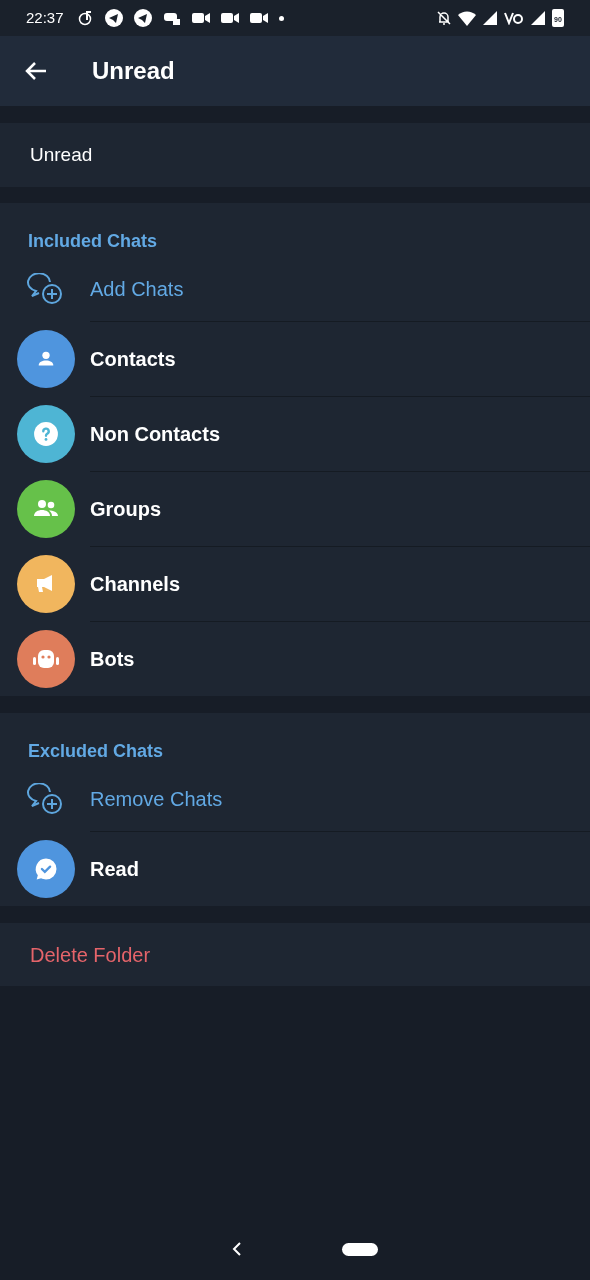  What do you see at coordinates (295, 583) in the screenshot?
I see `chat-type-item: Channels` at bounding box center [295, 583].